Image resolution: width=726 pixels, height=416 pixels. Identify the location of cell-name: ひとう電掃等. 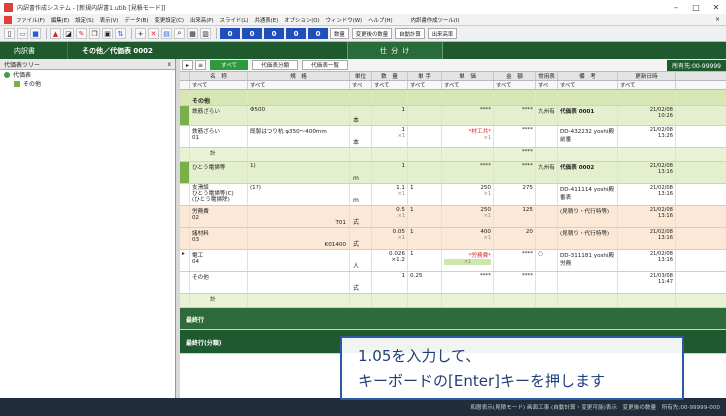
(219, 172).